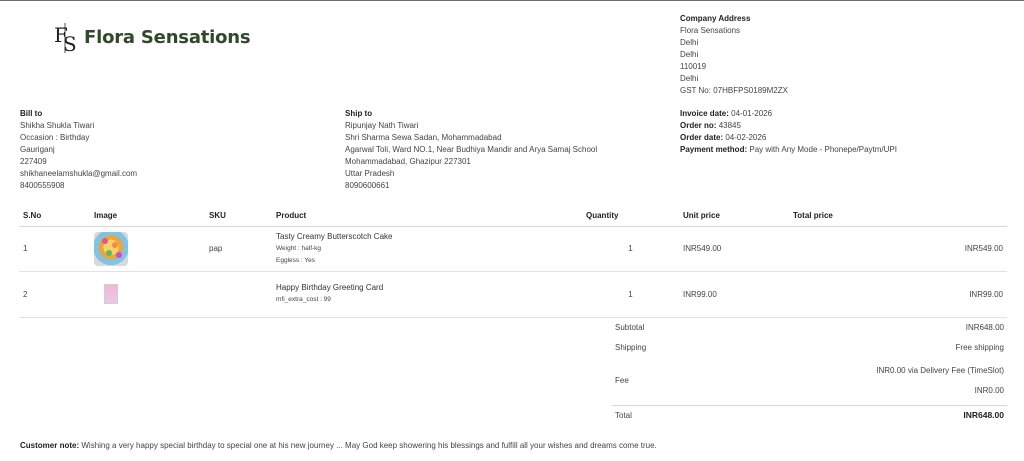 The width and height of the screenshot is (1024, 461). Describe the element at coordinates (359, 113) in the screenshot. I see `ship-to-heading: Ship to` at that location.